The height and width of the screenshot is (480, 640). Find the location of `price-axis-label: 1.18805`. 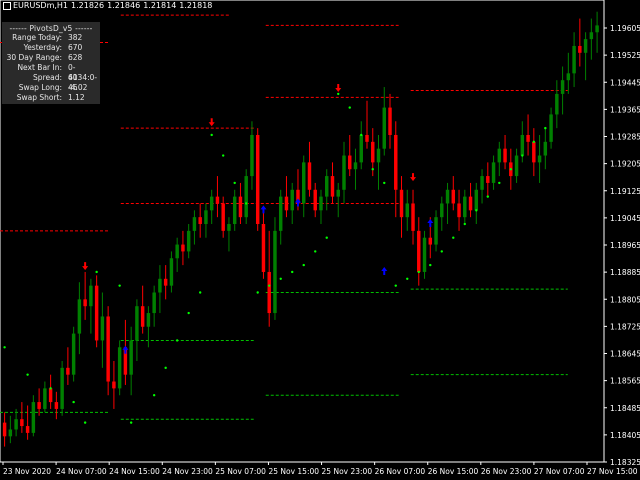

price-axis-label: 1.18805 is located at coordinates (625, 299).